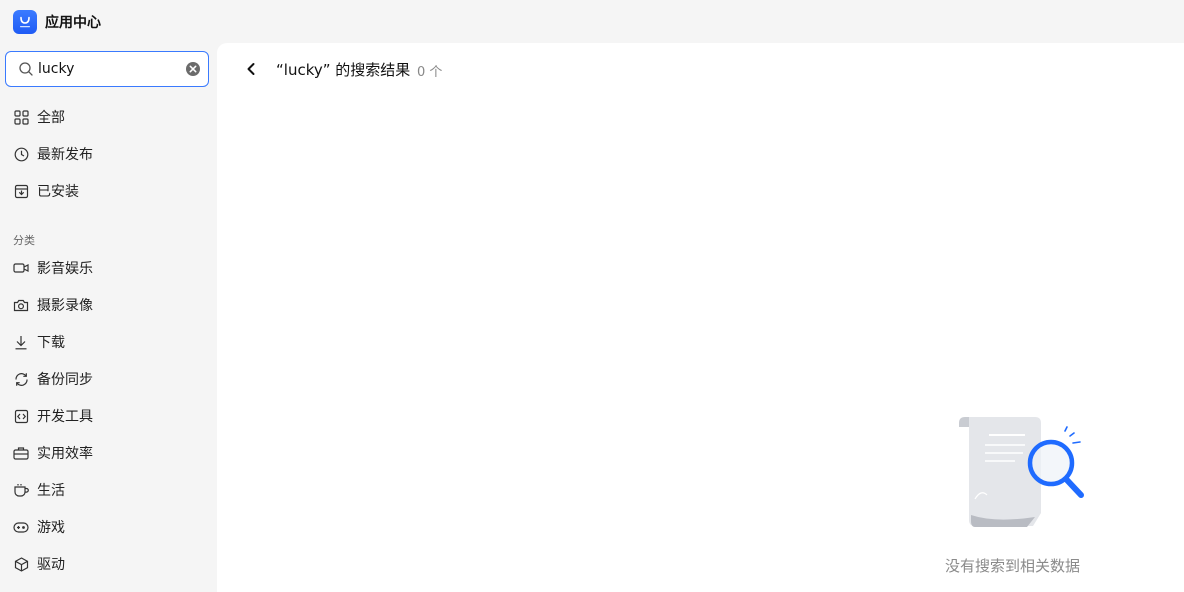 This screenshot has height=592, width=1184. What do you see at coordinates (21, 527) in the screenshot?
I see `gamepad-icon` at bounding box center [21, 527].